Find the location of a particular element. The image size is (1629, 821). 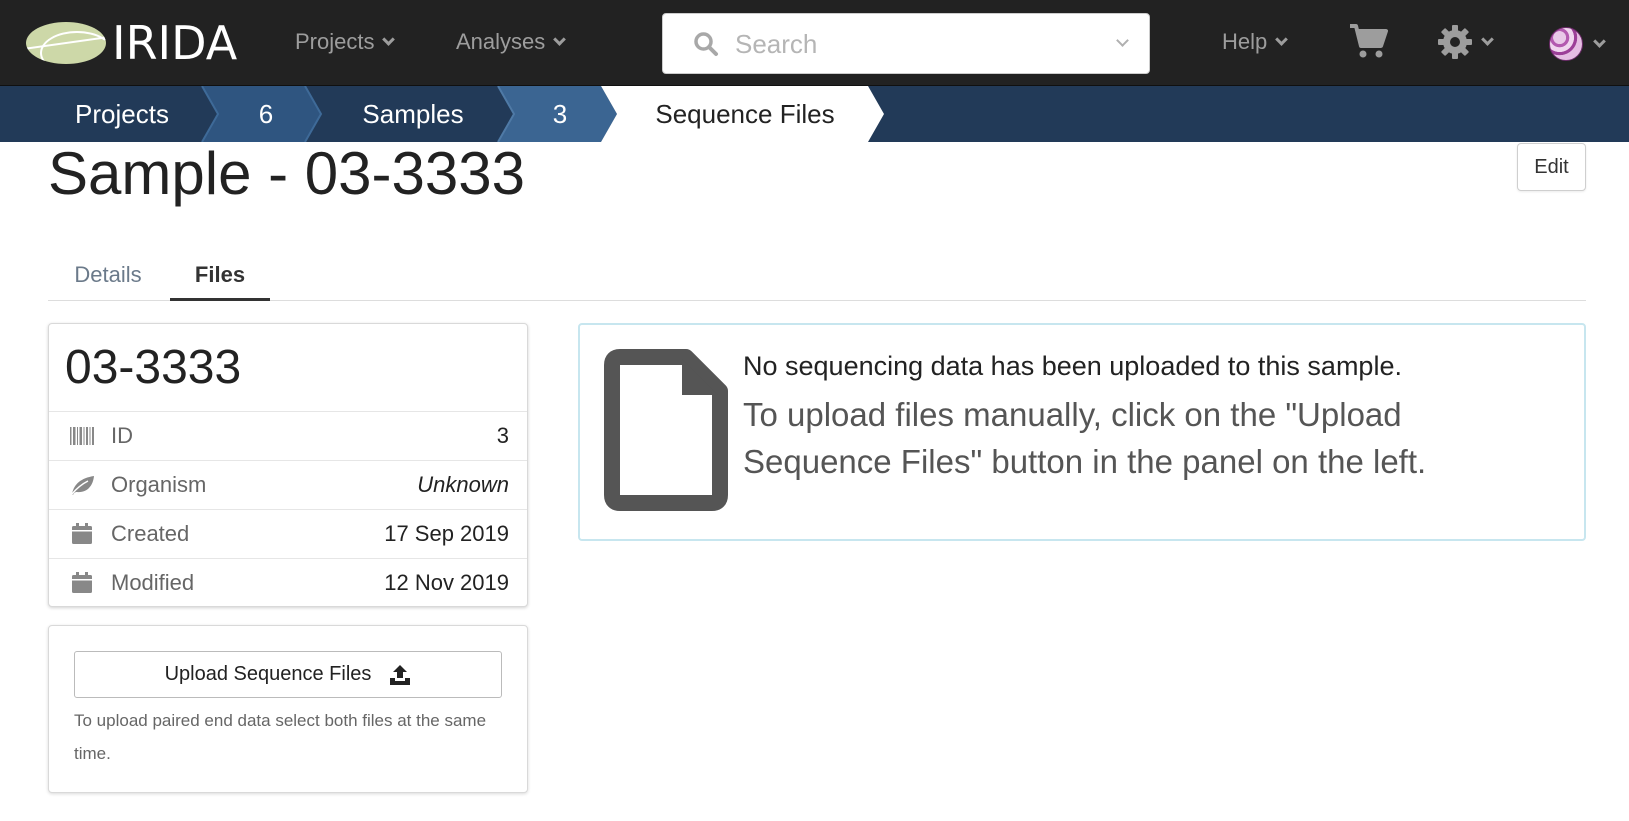

upload-icon is located at coordinates (400, 674).